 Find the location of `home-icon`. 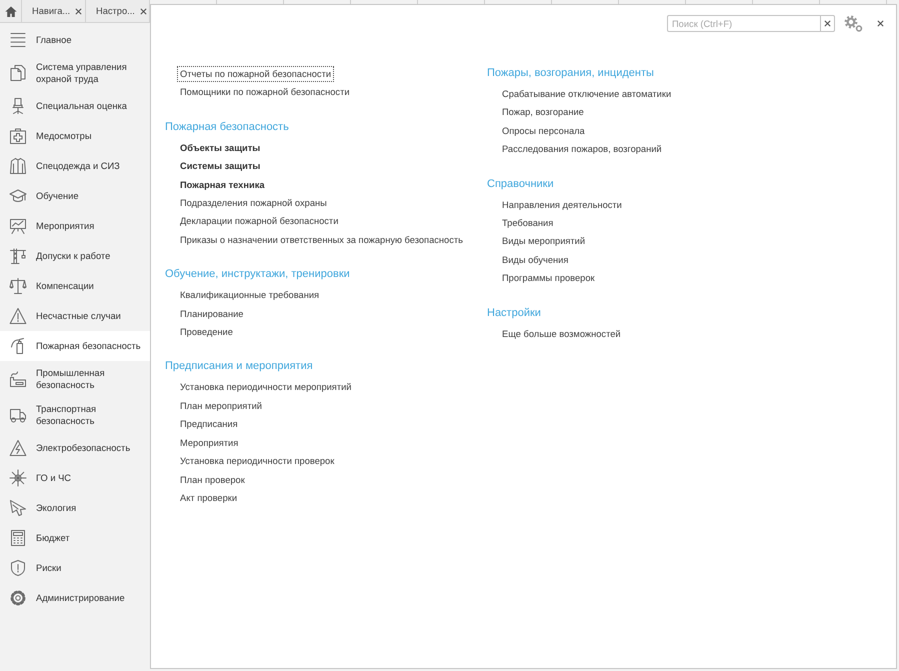

home-icon is located at coordinates (10, 11).